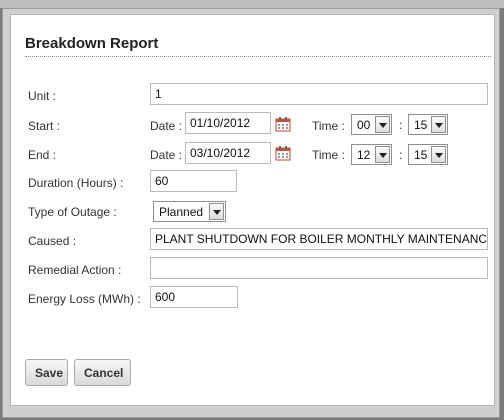 The image size is (504, 420). Describe the element at coordinates (364, 155) in the screenshot. I see `end-hour-value: 12` at that location.